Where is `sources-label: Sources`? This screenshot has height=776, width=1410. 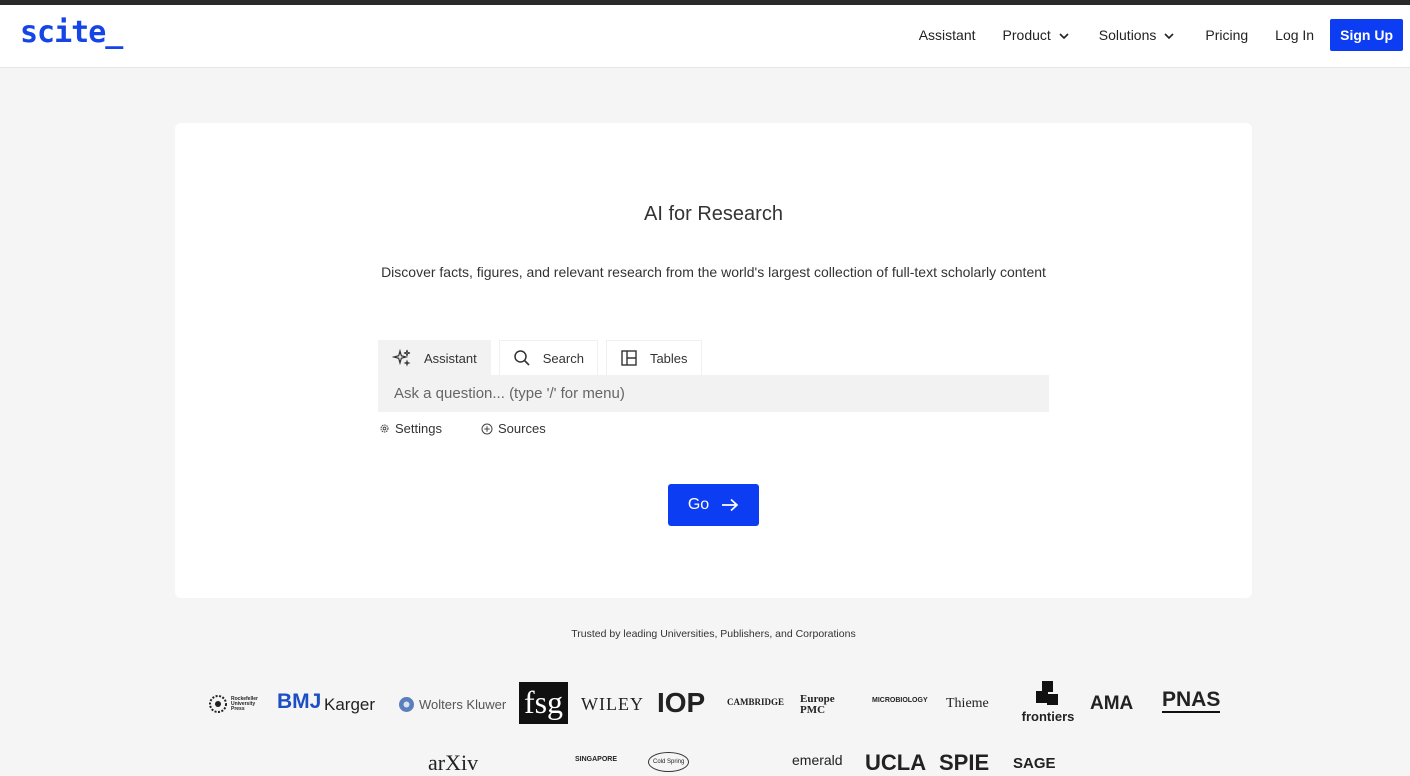 sources-label: Sources is located at coordinates (522, 428).